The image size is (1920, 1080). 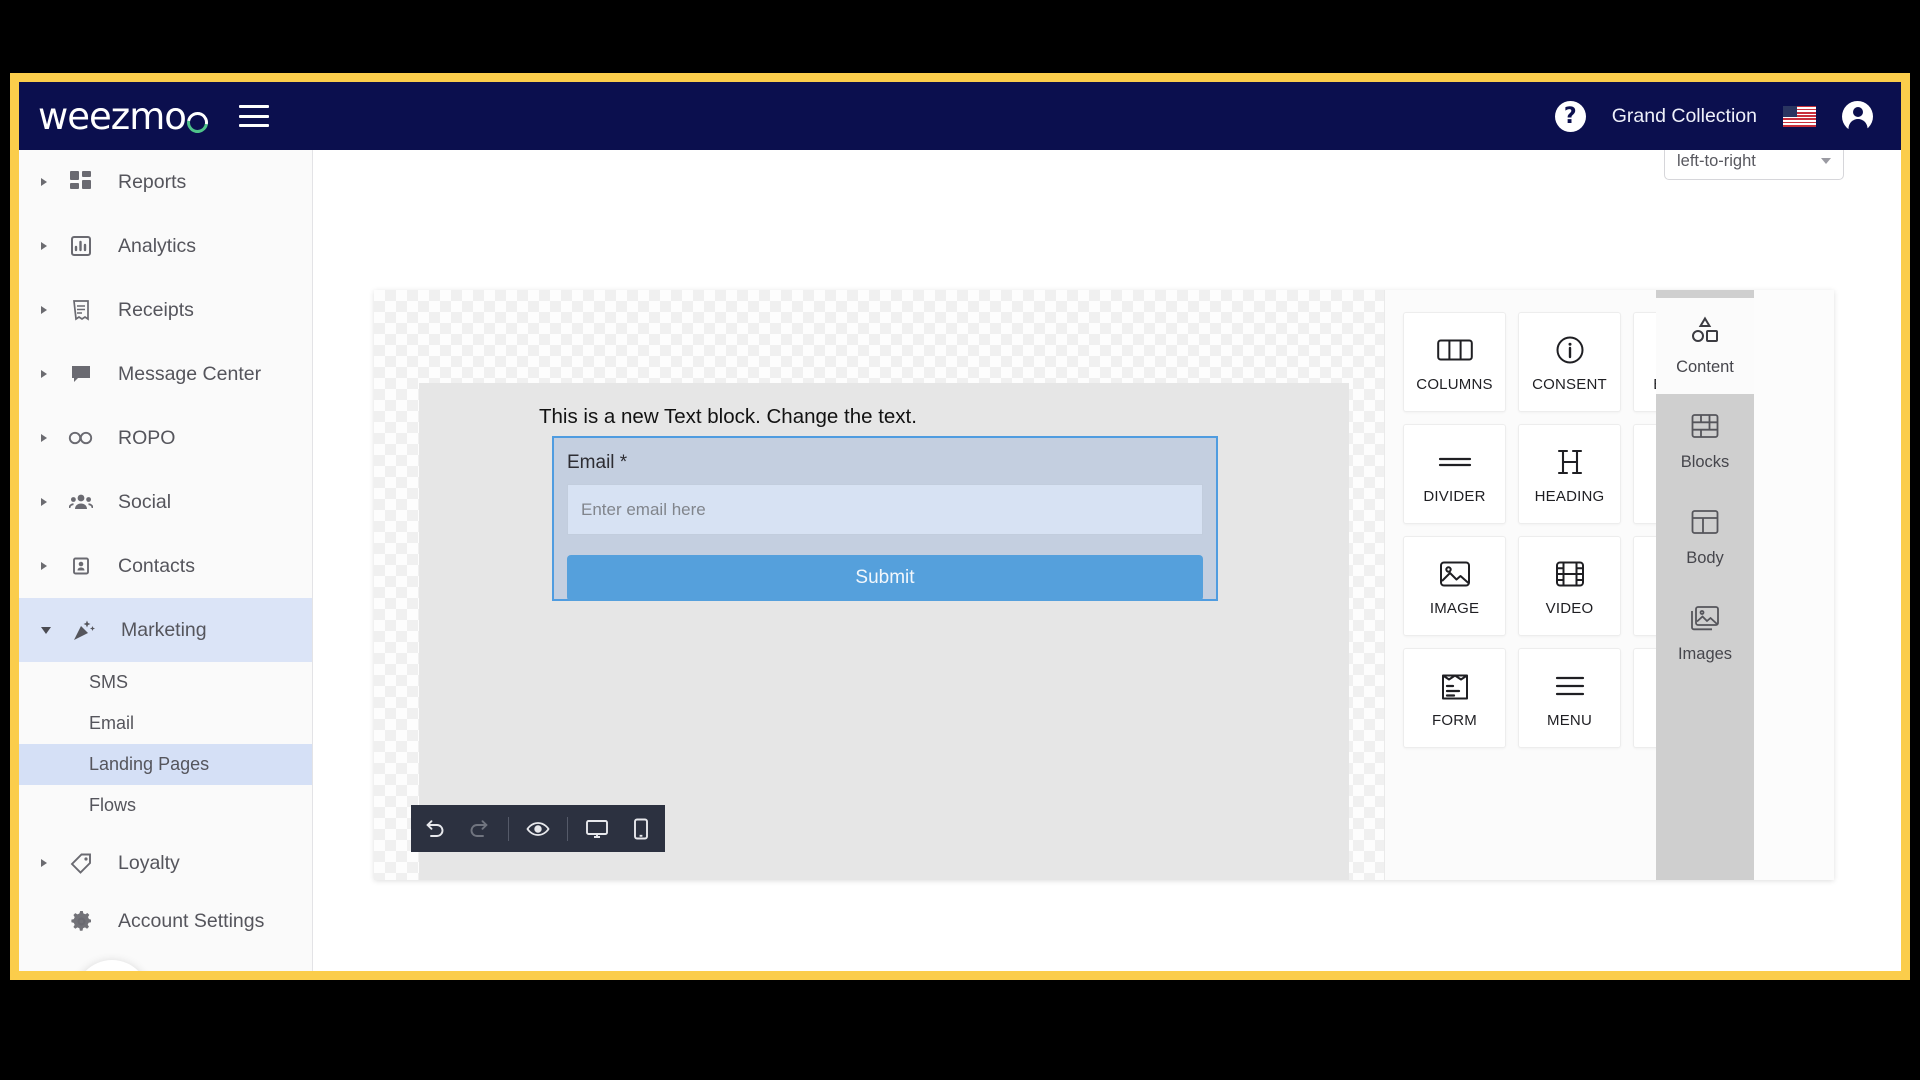 What do you see at coordinates (197, 122) in the screenshot?
I see `logo-ring-icon` at bounding box center [197, 122].